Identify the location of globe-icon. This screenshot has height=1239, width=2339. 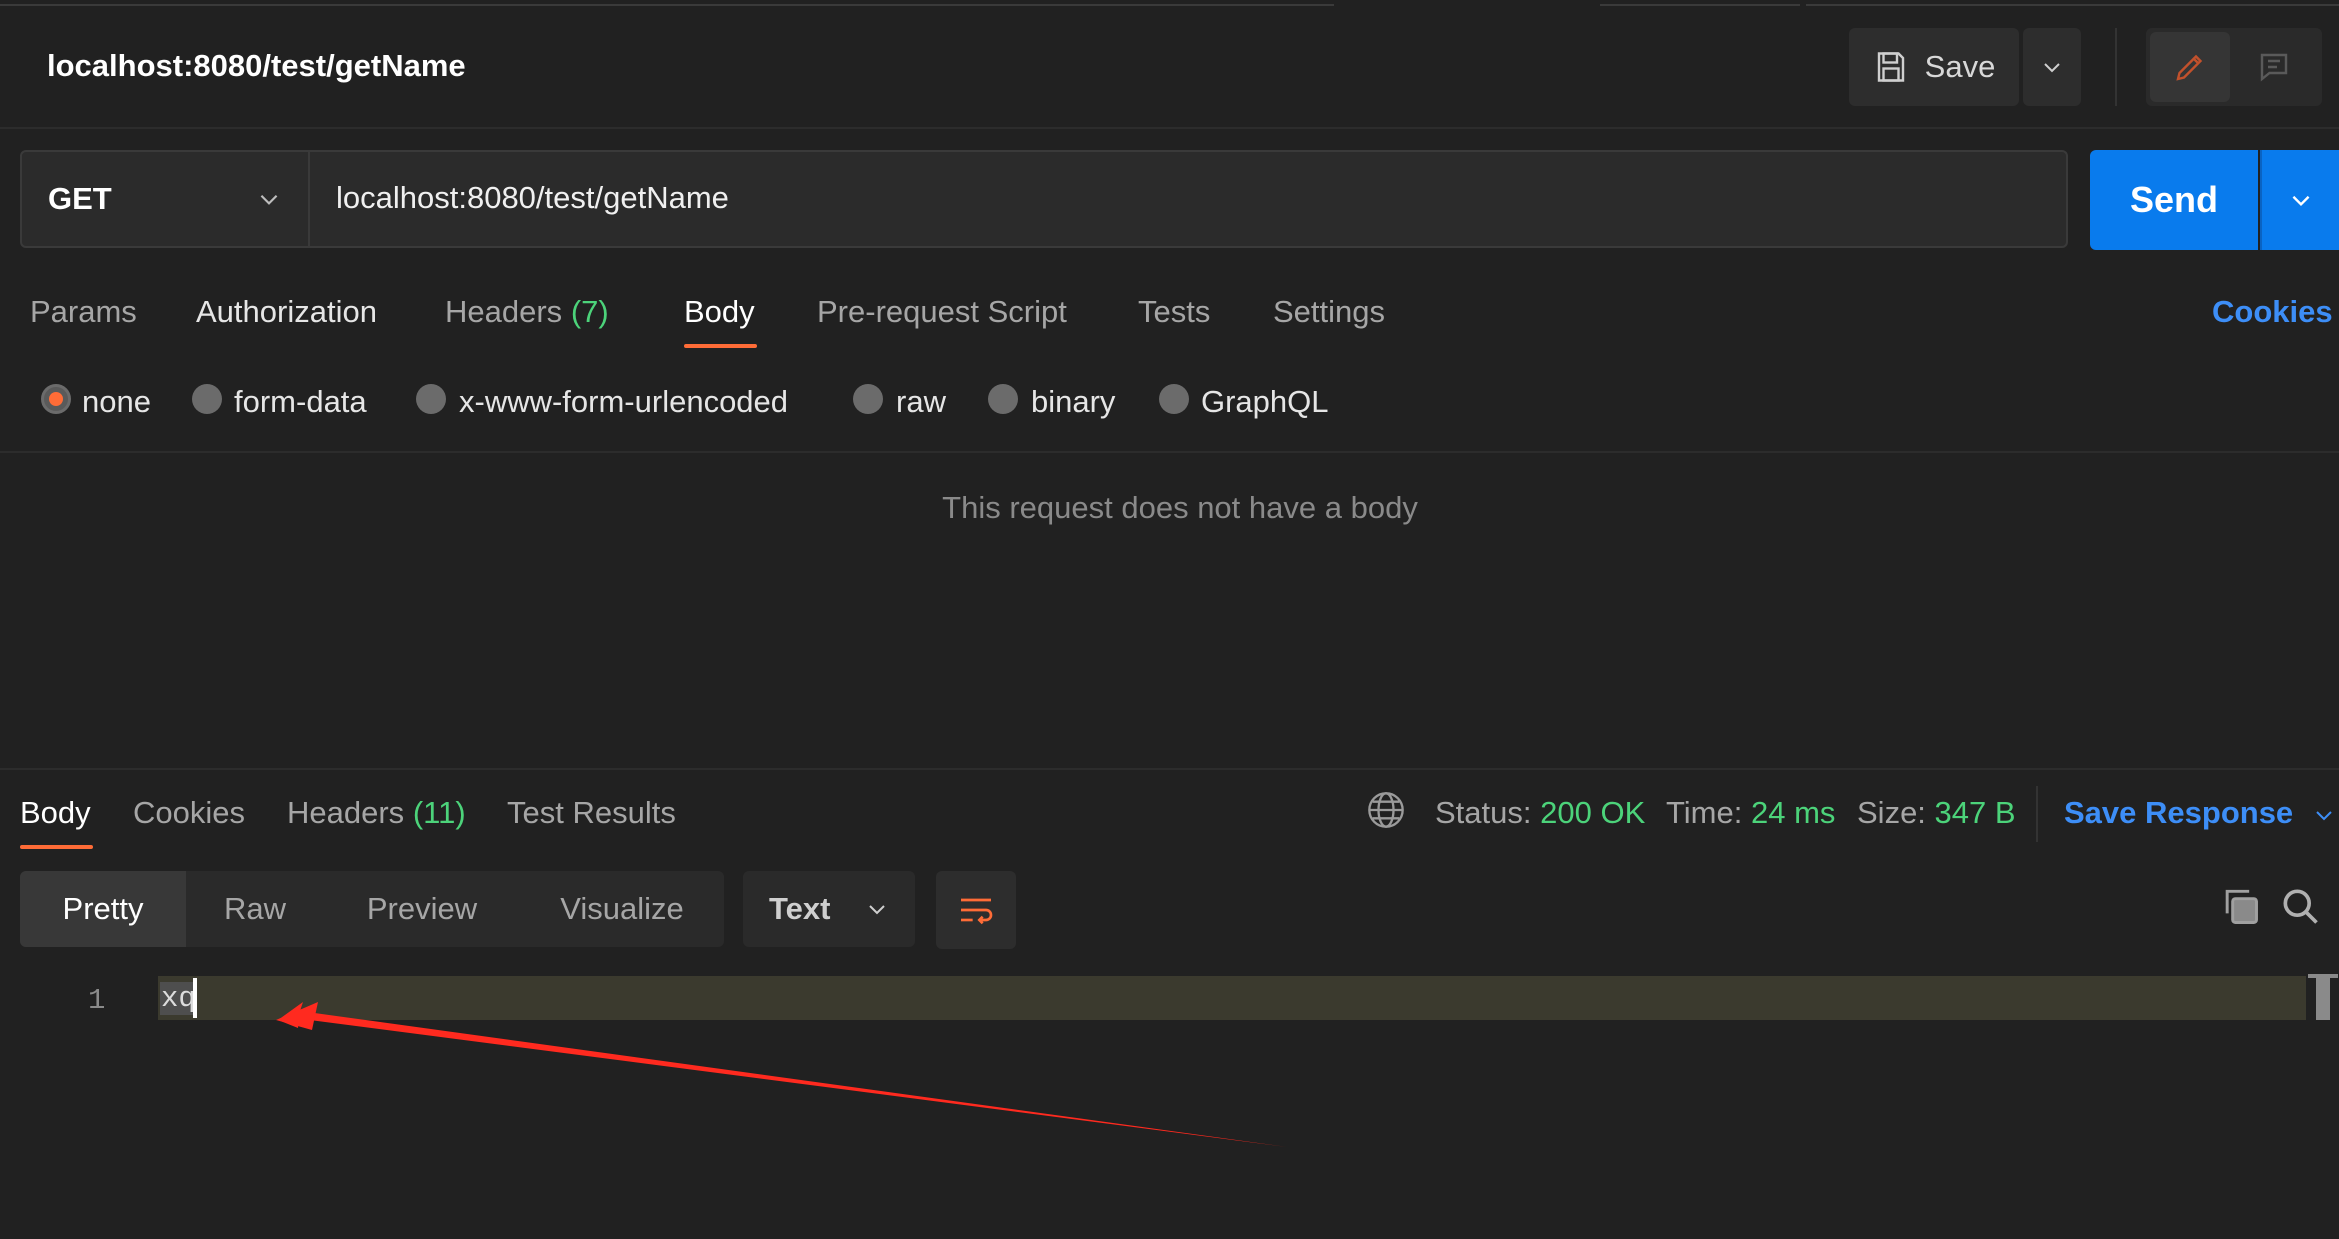
(1386, 810).